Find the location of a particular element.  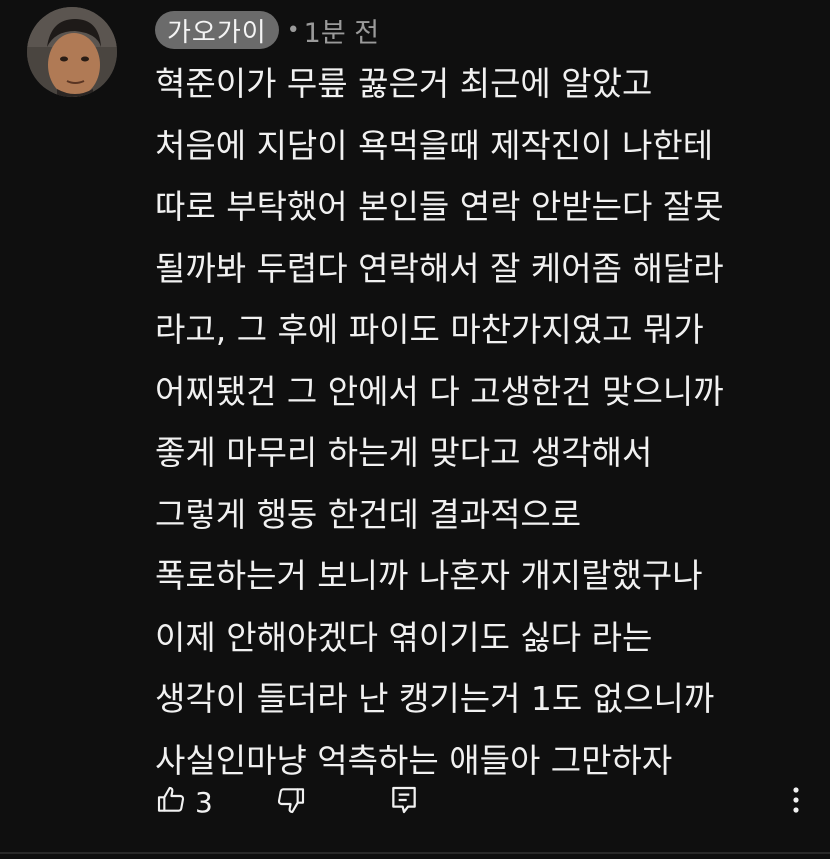

thumbs-down-icon is located at coordinates (291, 802).